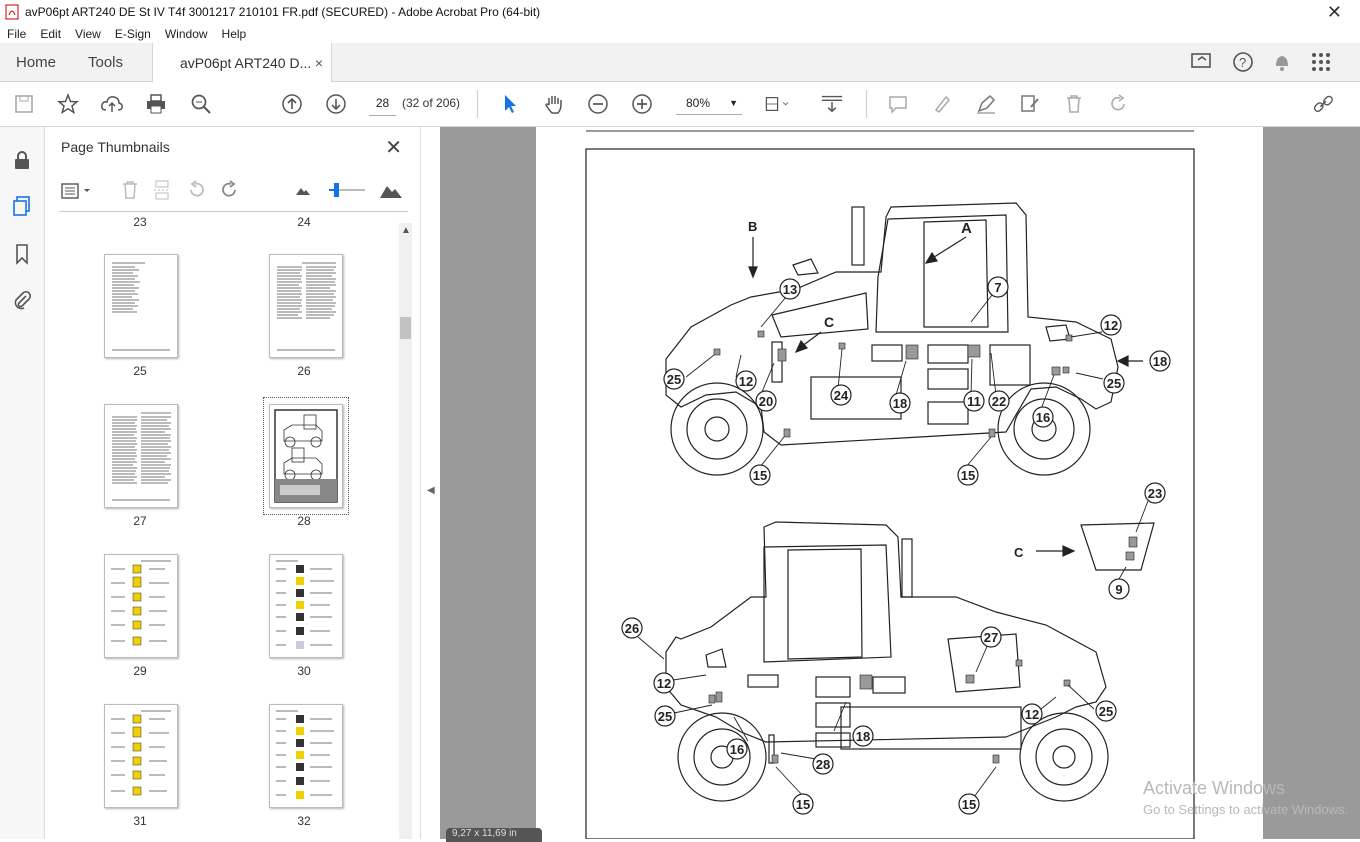  I want to click on hand-tool-icon, so click(554, 104).